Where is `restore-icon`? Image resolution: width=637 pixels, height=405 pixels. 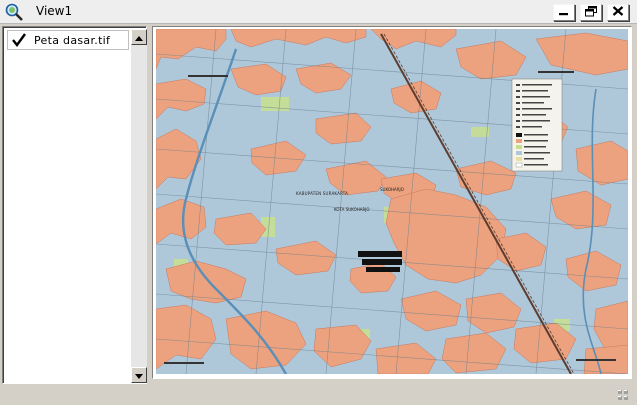
restore-icon is located at coordinates (591, 12).